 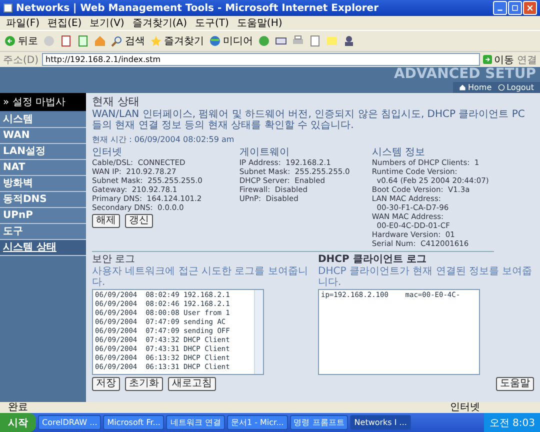 I want to click on search-icon, so click(x=117, y=41).